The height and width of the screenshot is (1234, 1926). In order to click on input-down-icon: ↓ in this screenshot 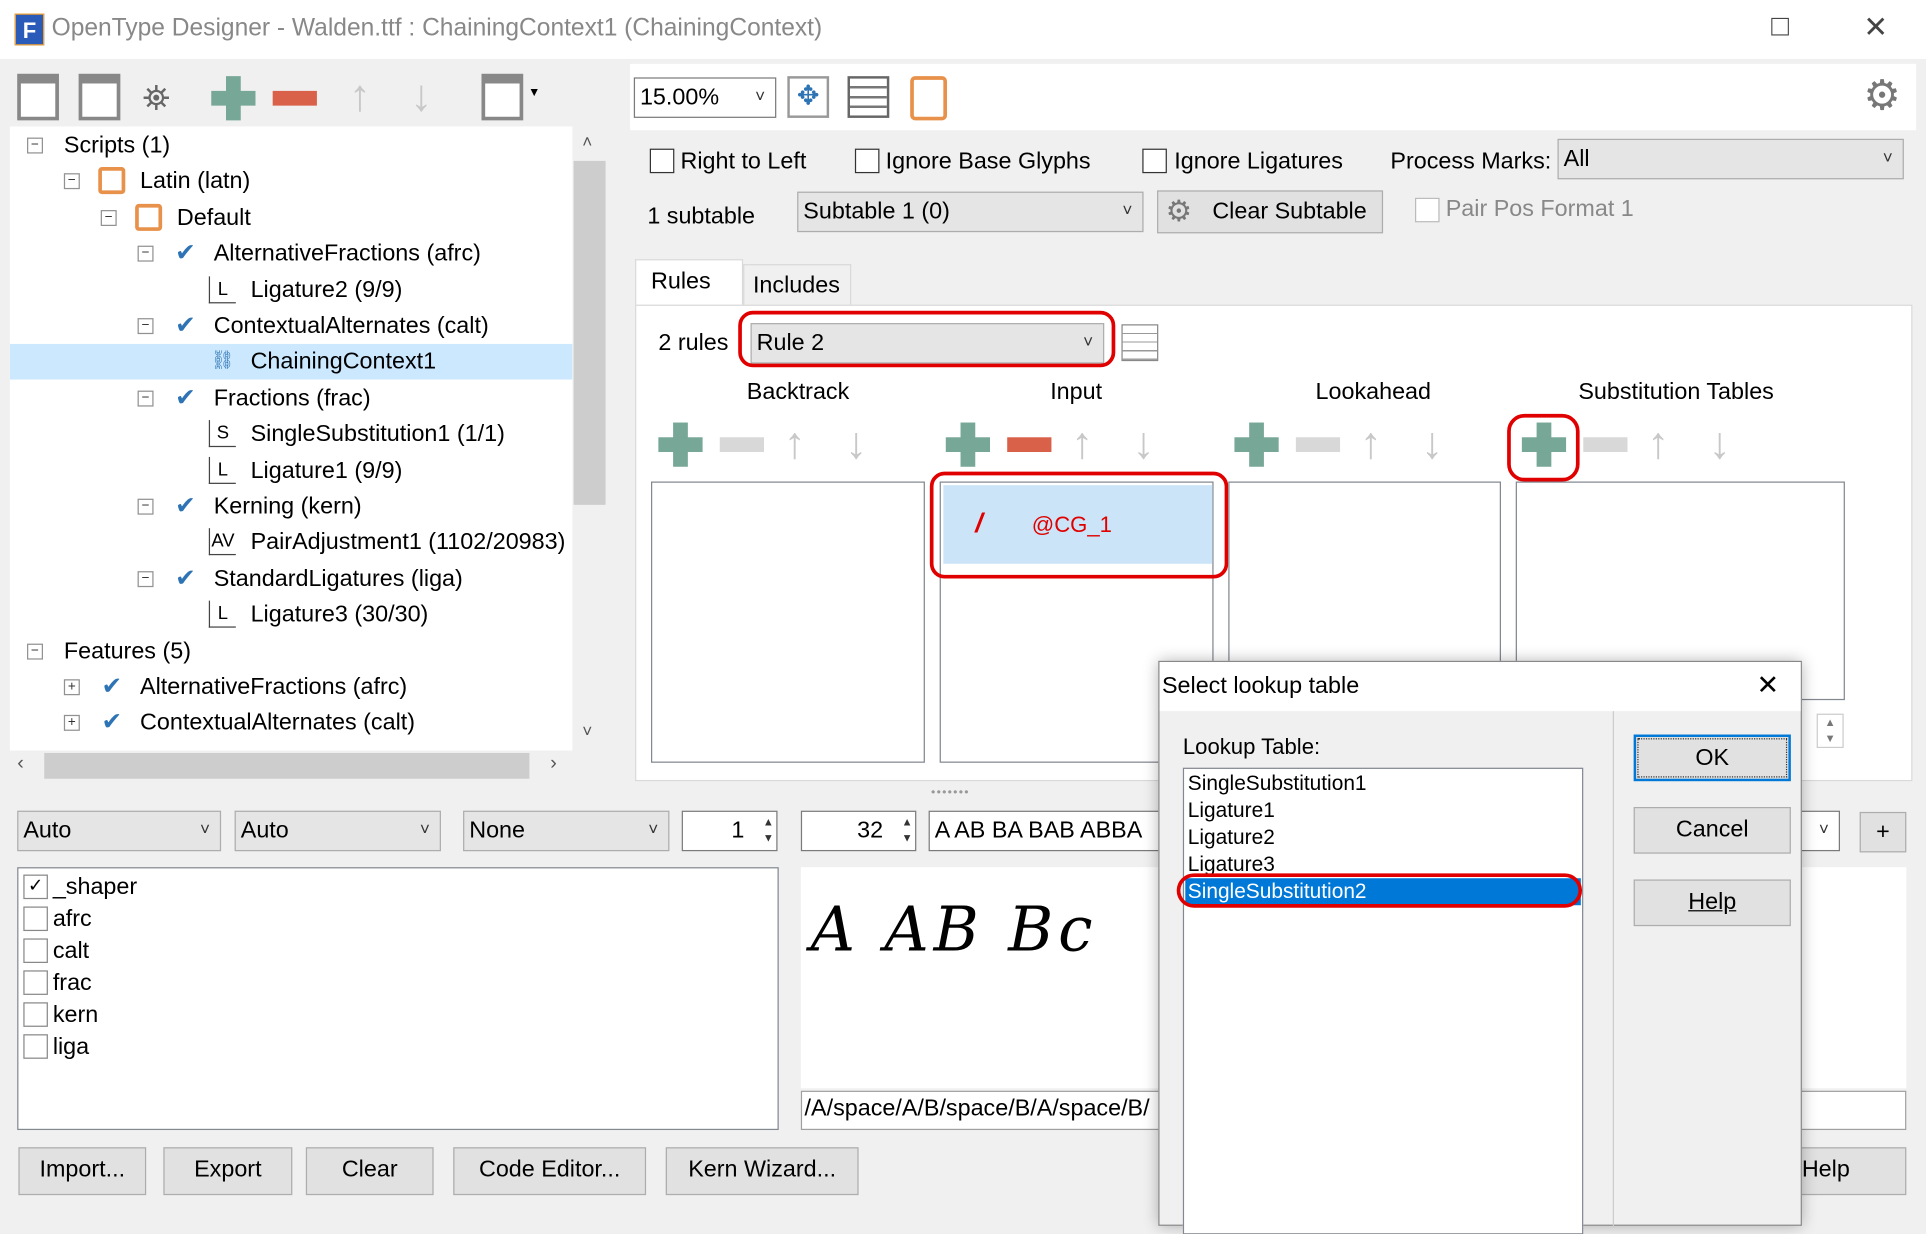, I will do `click(1143, 443)`.